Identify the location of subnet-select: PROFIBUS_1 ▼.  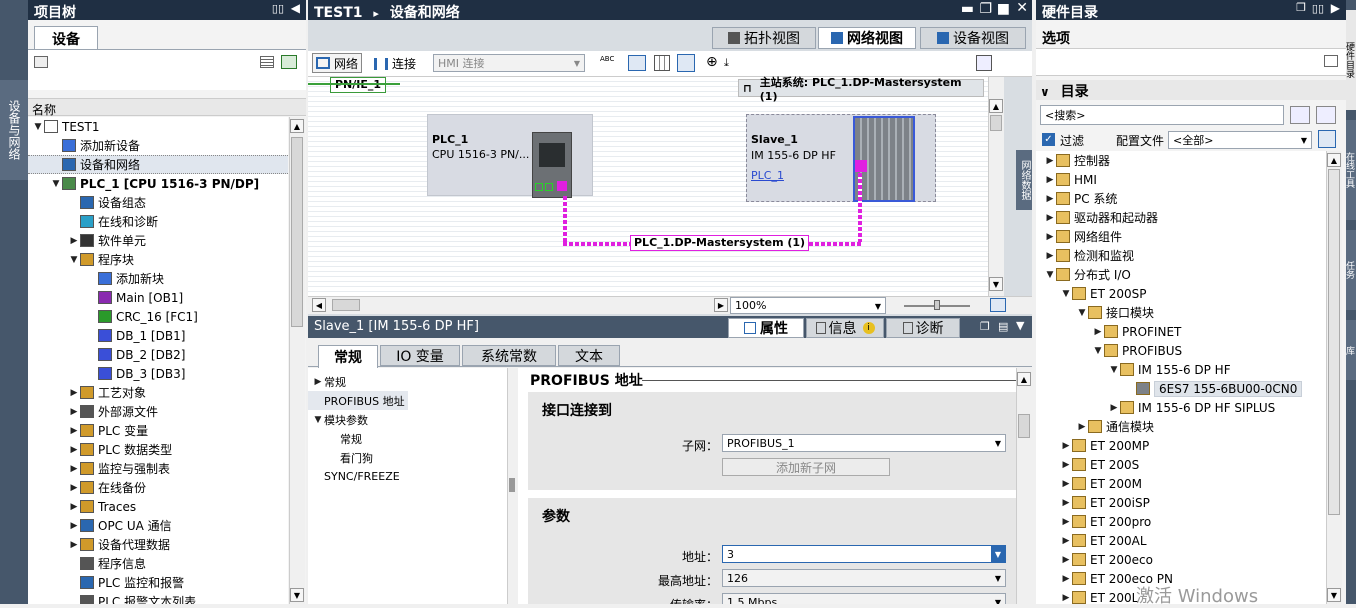
(864, 443).